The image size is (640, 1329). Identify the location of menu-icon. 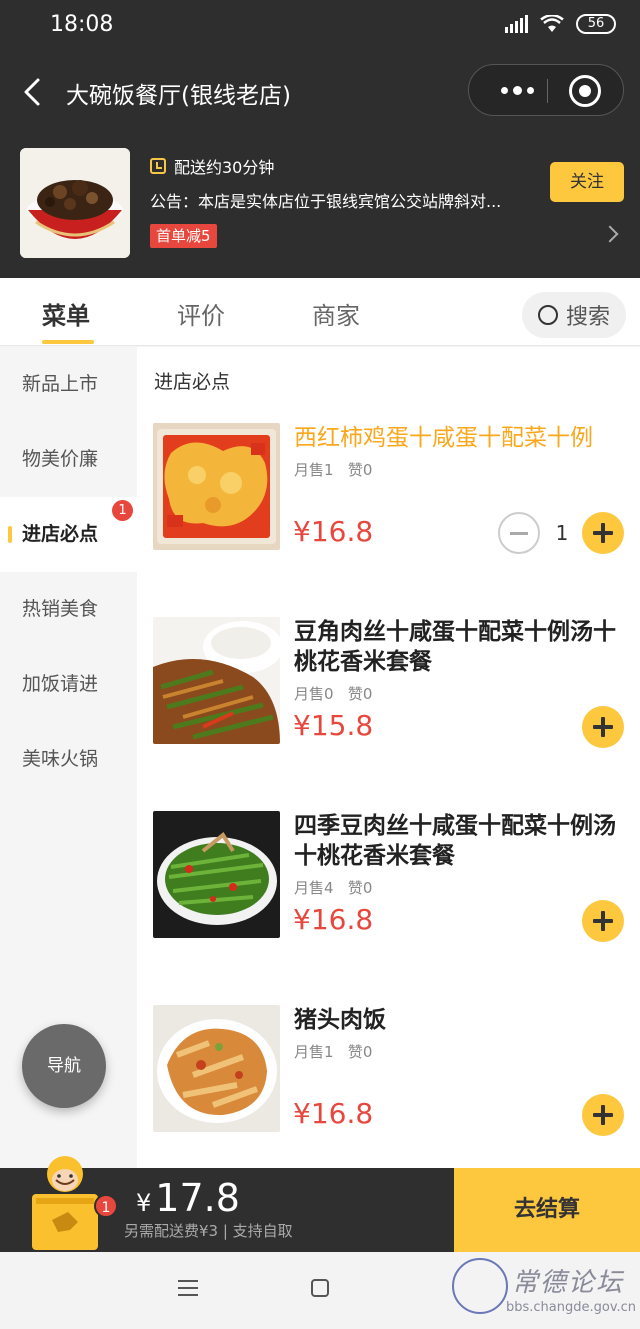
(188, 1288).